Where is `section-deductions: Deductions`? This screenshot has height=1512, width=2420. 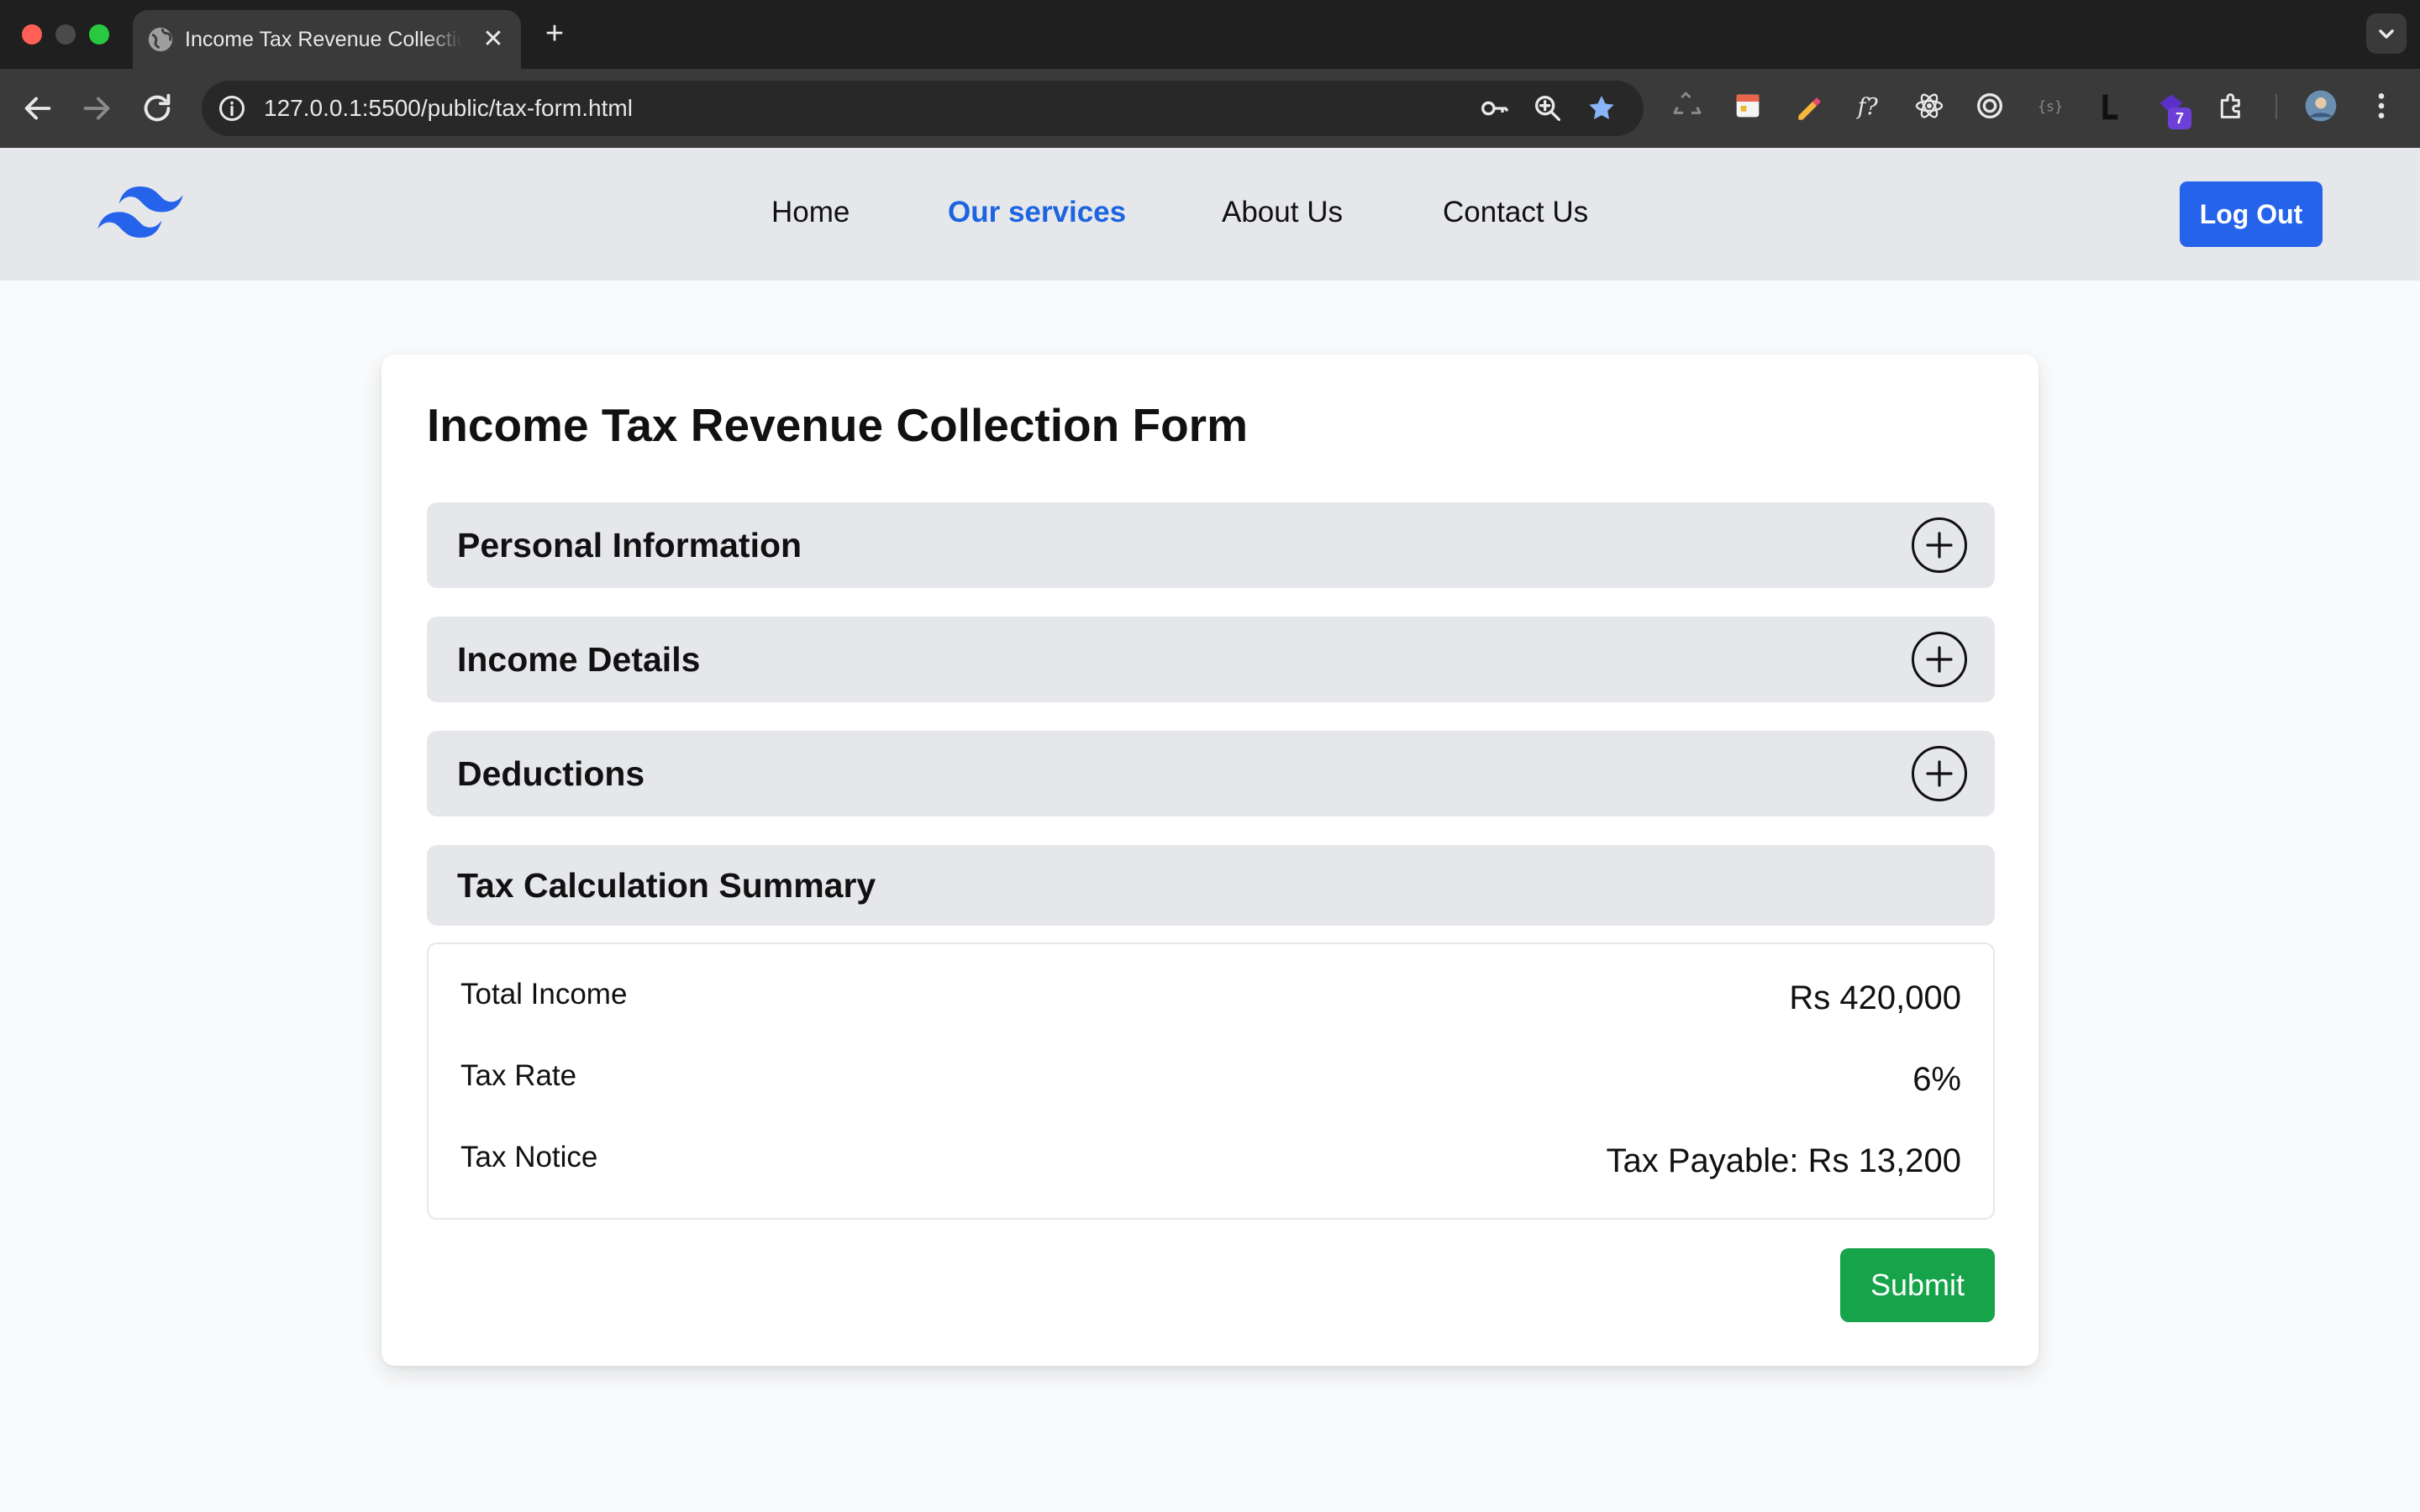
section-deductions: Deductions is located at coordinates (1211, 773).